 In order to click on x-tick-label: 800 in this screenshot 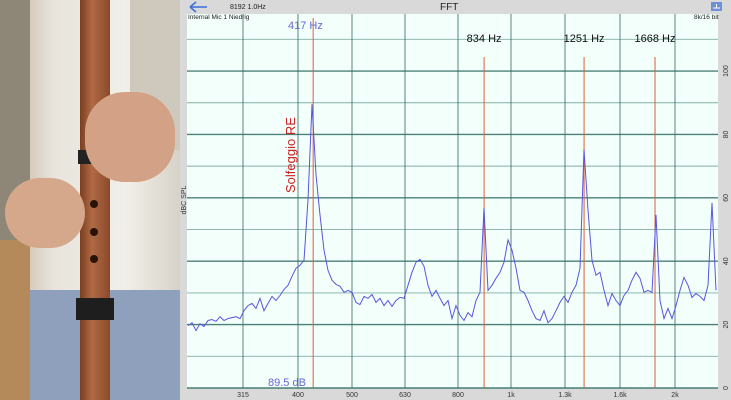, I will do `click(458, 395)`.